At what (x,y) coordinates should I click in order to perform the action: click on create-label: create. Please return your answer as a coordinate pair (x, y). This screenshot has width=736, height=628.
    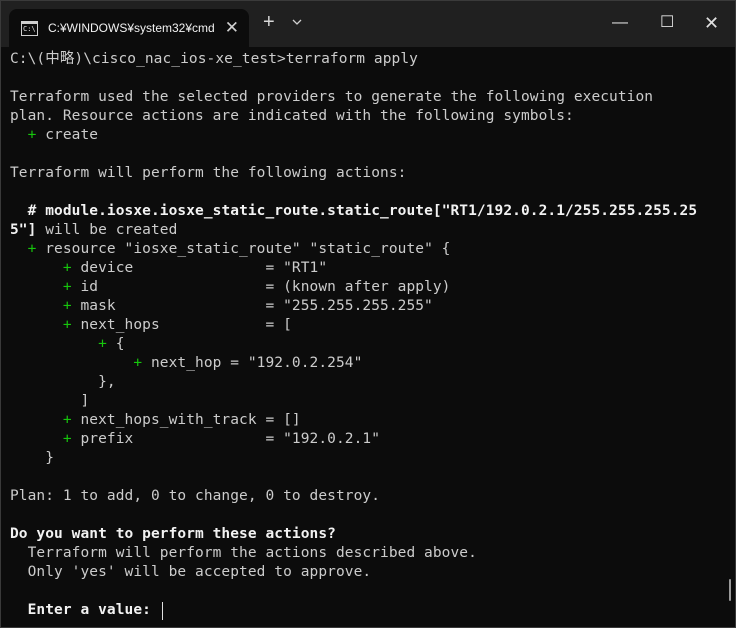
    Looking at the image, I should click on (67, 135).